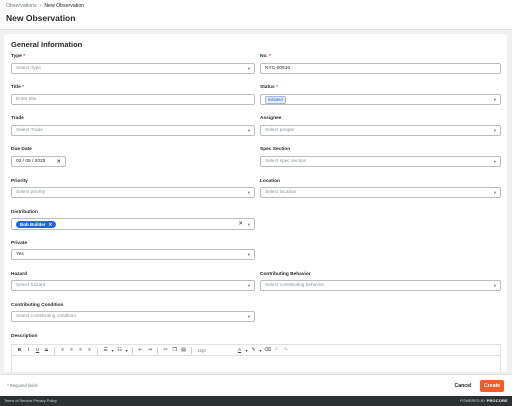 This screenshot has width=512, height=406. What do you see at coordinates (256, 363) in the screenshot?
I see `description-editor` at bounding box center [256, 363].